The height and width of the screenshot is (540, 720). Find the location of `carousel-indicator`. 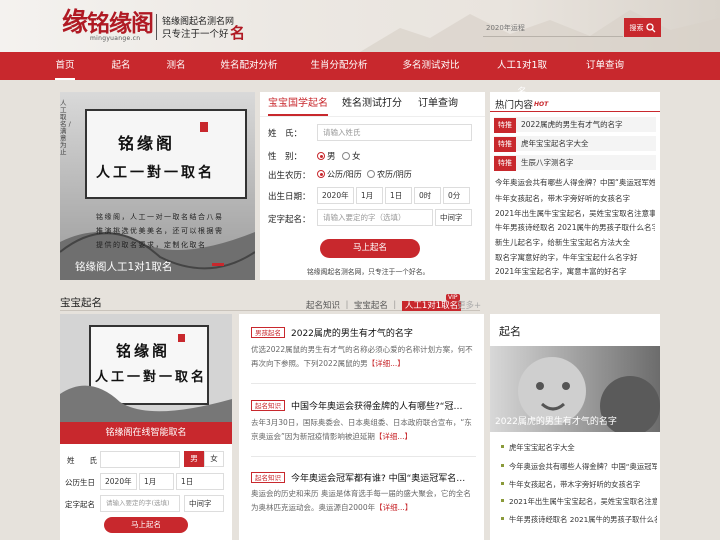

carousel-indicator is located at coordinates (218, 264).